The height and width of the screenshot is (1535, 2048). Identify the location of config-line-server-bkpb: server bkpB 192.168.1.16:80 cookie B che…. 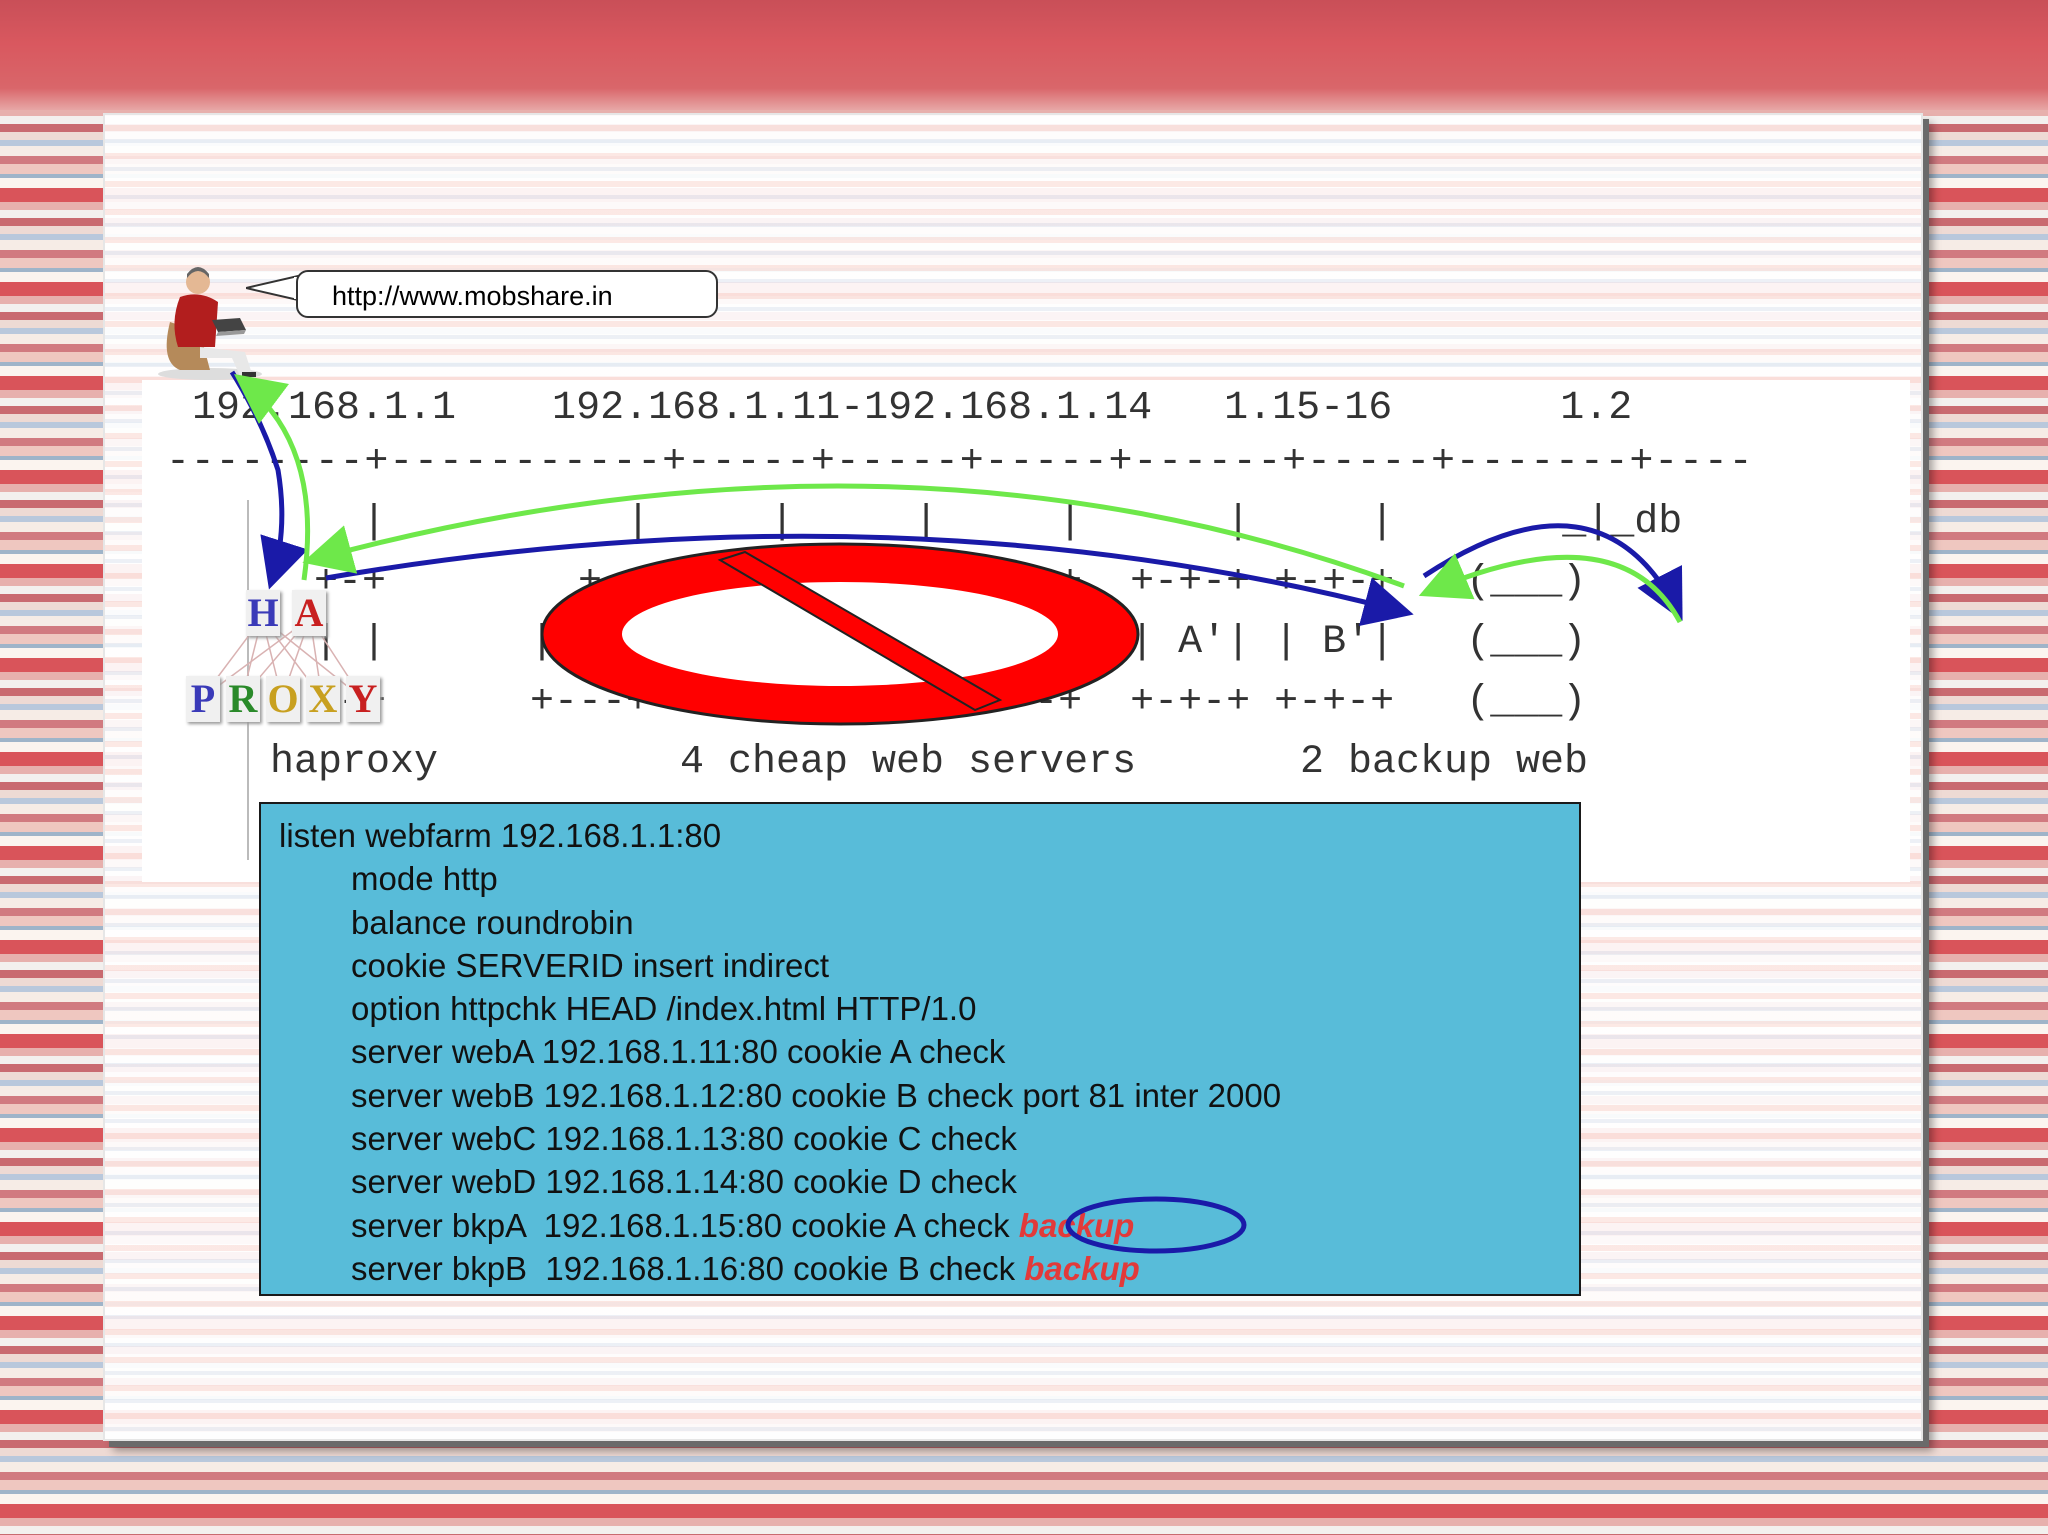
(929, 1268).